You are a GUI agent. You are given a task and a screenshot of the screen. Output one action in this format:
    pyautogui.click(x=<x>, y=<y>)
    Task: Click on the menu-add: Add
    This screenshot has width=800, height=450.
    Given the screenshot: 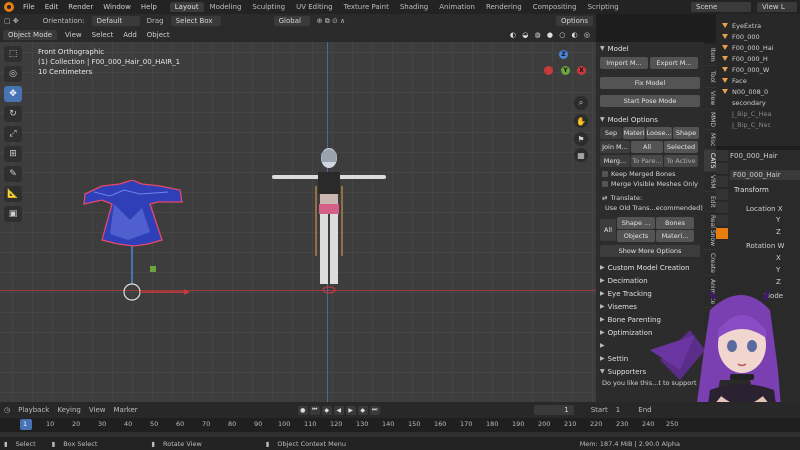 What is the action you would take?
    pyautogui.click(x=130, y=35)
    